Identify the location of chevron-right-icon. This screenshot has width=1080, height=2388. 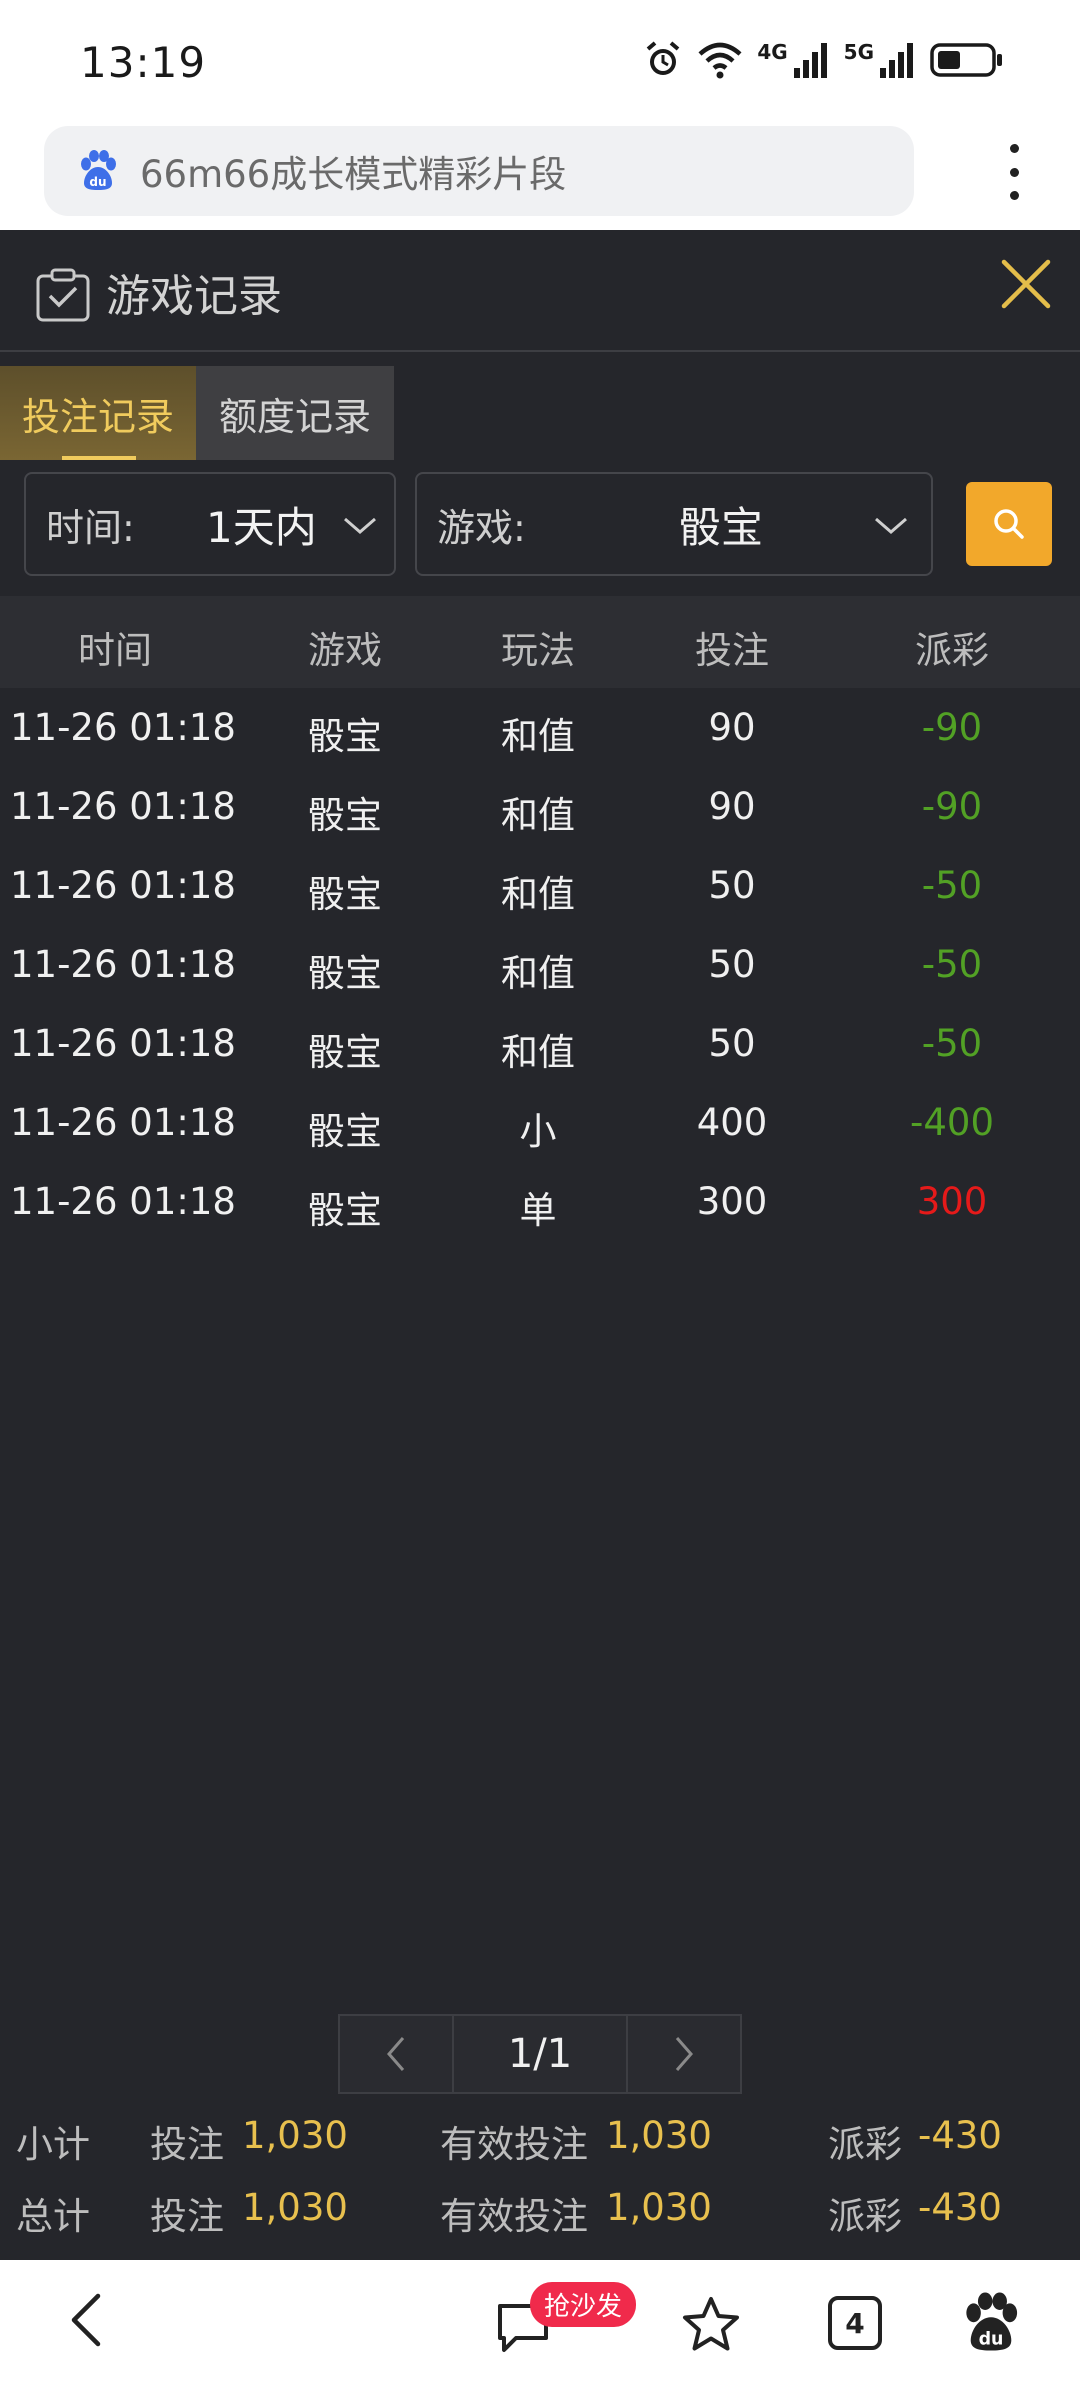
(684, 2054).